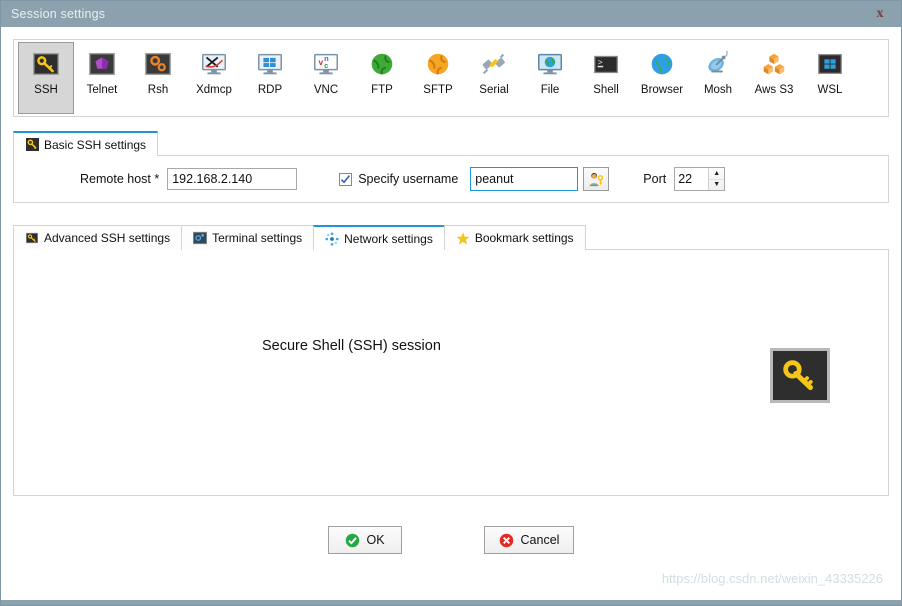 The width and height of the screenshot is (902, 606). I want to click on watermark-text: https://blog.csdn.net/weixin_43335226, so click(772, 578).